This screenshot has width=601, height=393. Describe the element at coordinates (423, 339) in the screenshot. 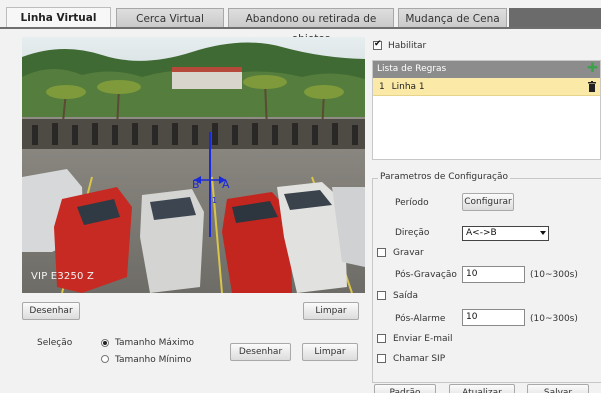

I see `email-label: Enviar E-mail` at that location.